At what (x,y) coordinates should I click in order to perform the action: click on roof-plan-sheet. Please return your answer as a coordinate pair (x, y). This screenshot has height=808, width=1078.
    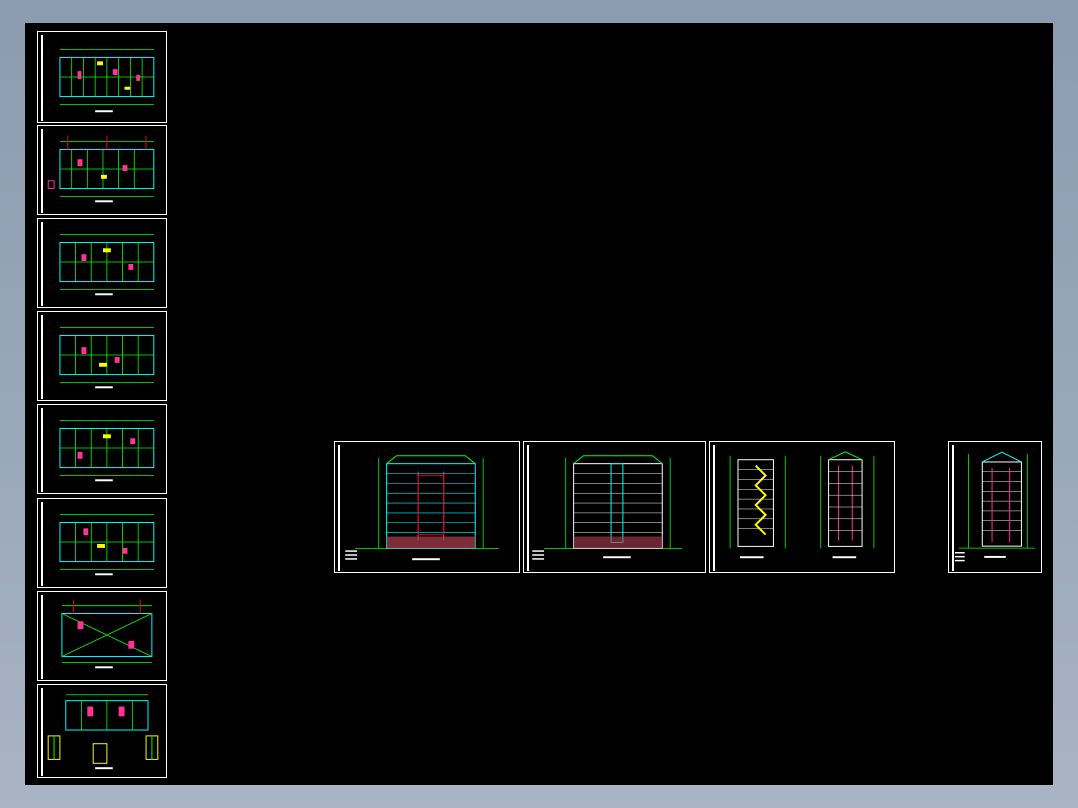
    Looking at the image, I should click on (102, 636).